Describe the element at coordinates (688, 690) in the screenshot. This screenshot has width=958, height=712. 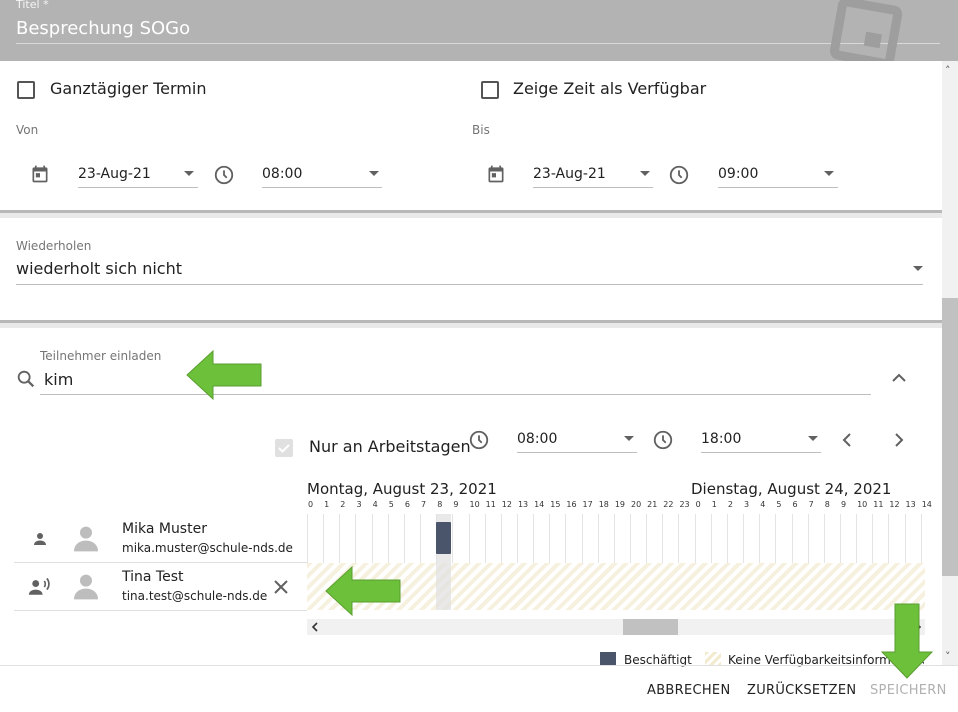
I see `cancel-button: ABBRECHEN` at that location.